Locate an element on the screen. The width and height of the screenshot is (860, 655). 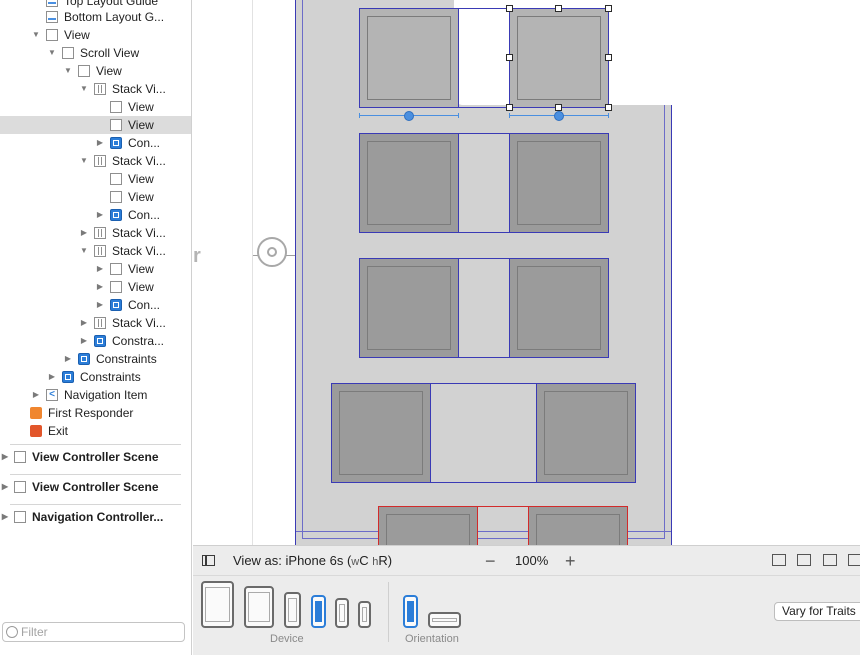
outline-item-exit: Exit is located at coordinates (95, 431).